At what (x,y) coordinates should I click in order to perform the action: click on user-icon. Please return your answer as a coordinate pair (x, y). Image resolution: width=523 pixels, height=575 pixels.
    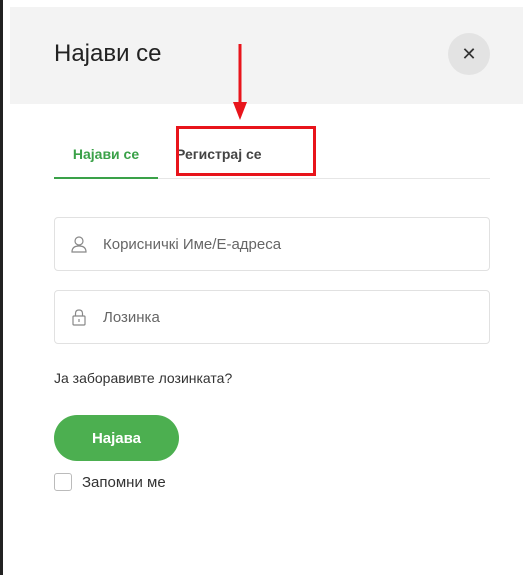
    Looking at the image, I should click on (79, 244).